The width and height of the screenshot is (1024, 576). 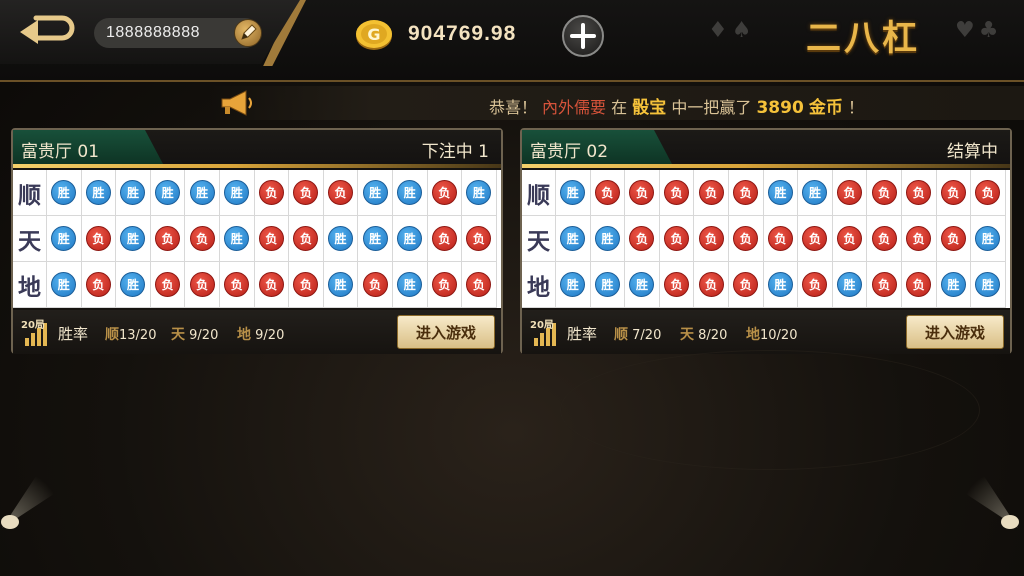 What do you see at coordinates (542, 325) in the screenshot?
I see `rounds-badge: 20局` at bounding box center [542, 325].